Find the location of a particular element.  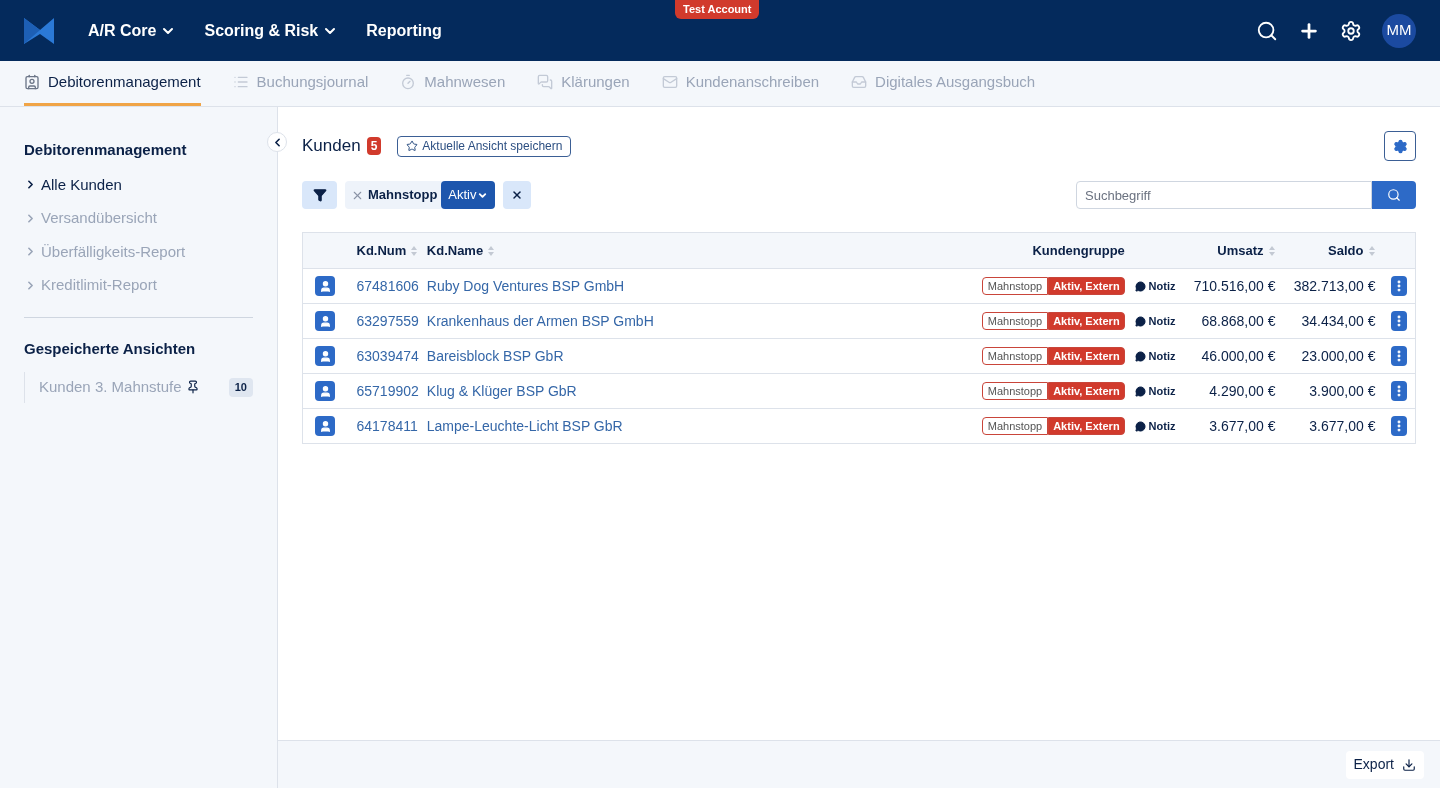

nav-menu: Reporting is located at coordinates (404, 30).